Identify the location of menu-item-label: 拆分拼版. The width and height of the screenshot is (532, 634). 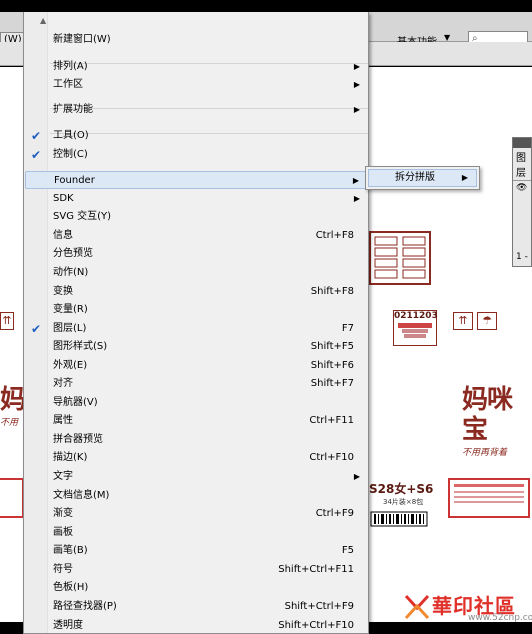
(415, 177).